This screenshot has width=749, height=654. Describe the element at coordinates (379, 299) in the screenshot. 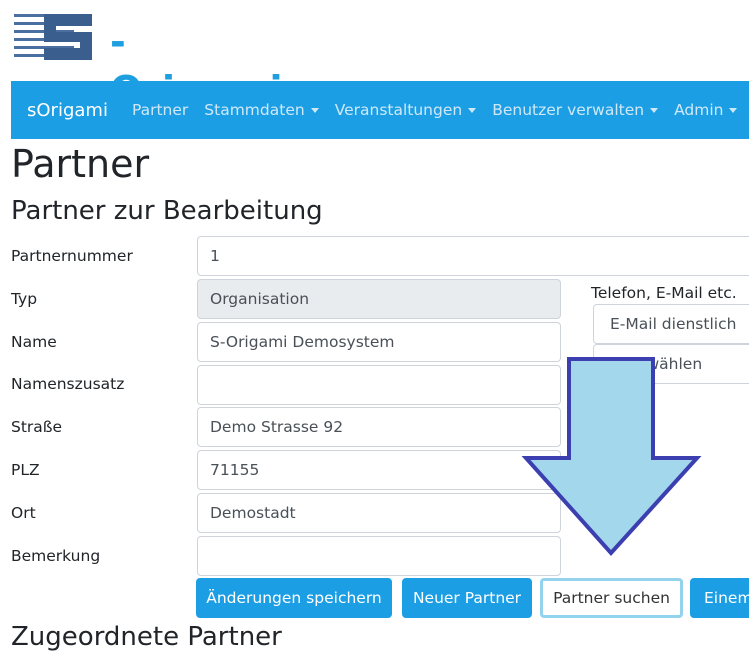

I see `typ-field: Organisation` at that location.